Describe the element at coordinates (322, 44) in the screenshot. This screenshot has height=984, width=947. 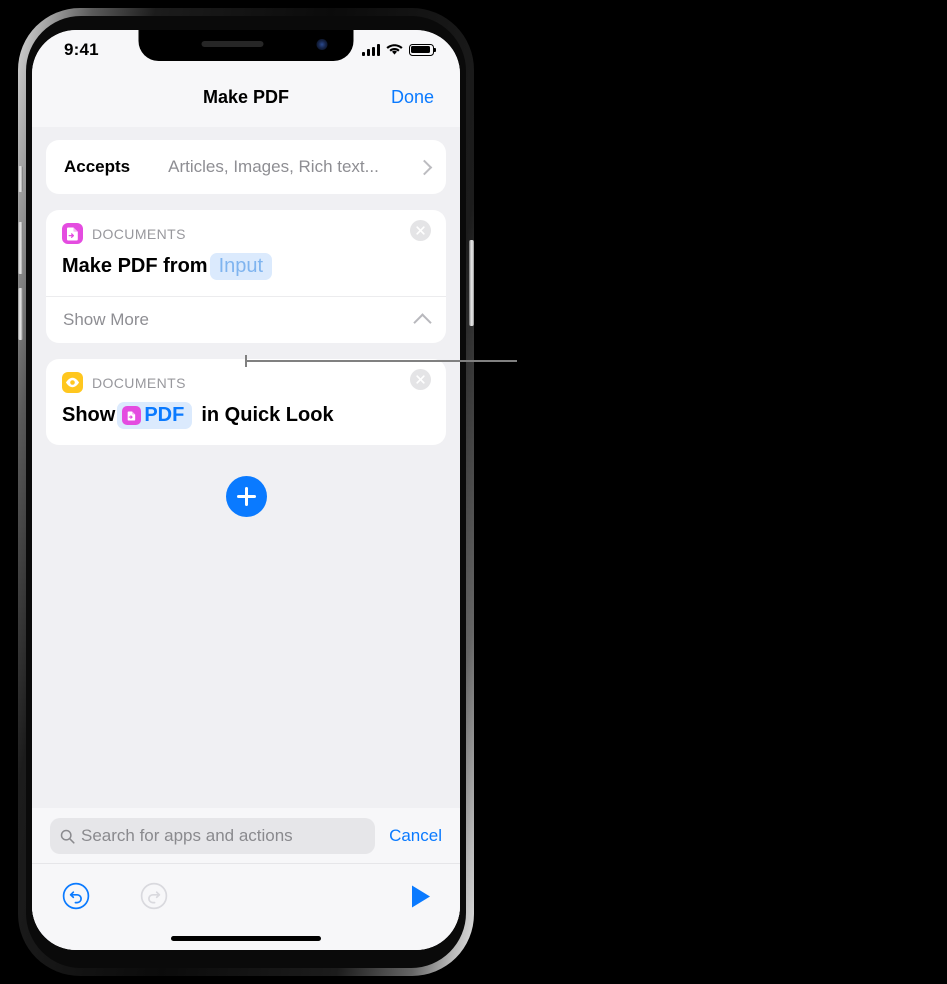
I see `front-camera-icon` at that location.